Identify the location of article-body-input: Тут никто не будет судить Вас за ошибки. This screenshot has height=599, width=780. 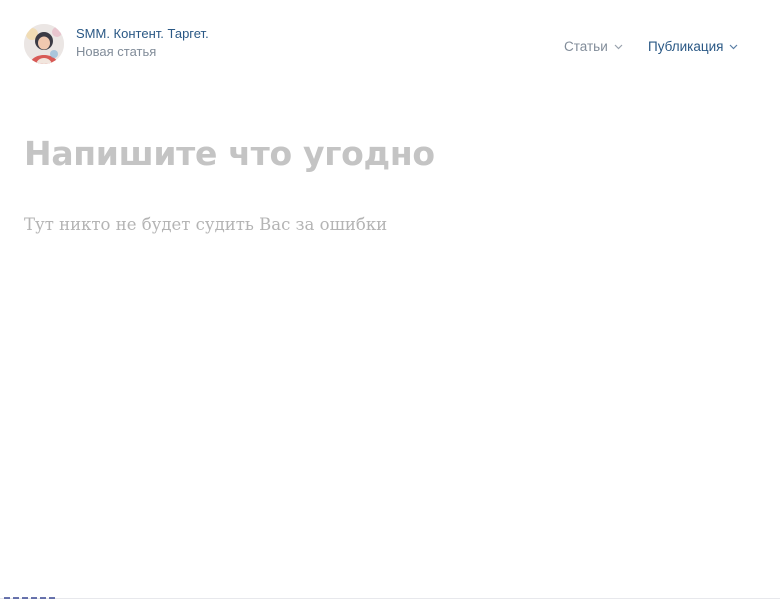
(389, 225).